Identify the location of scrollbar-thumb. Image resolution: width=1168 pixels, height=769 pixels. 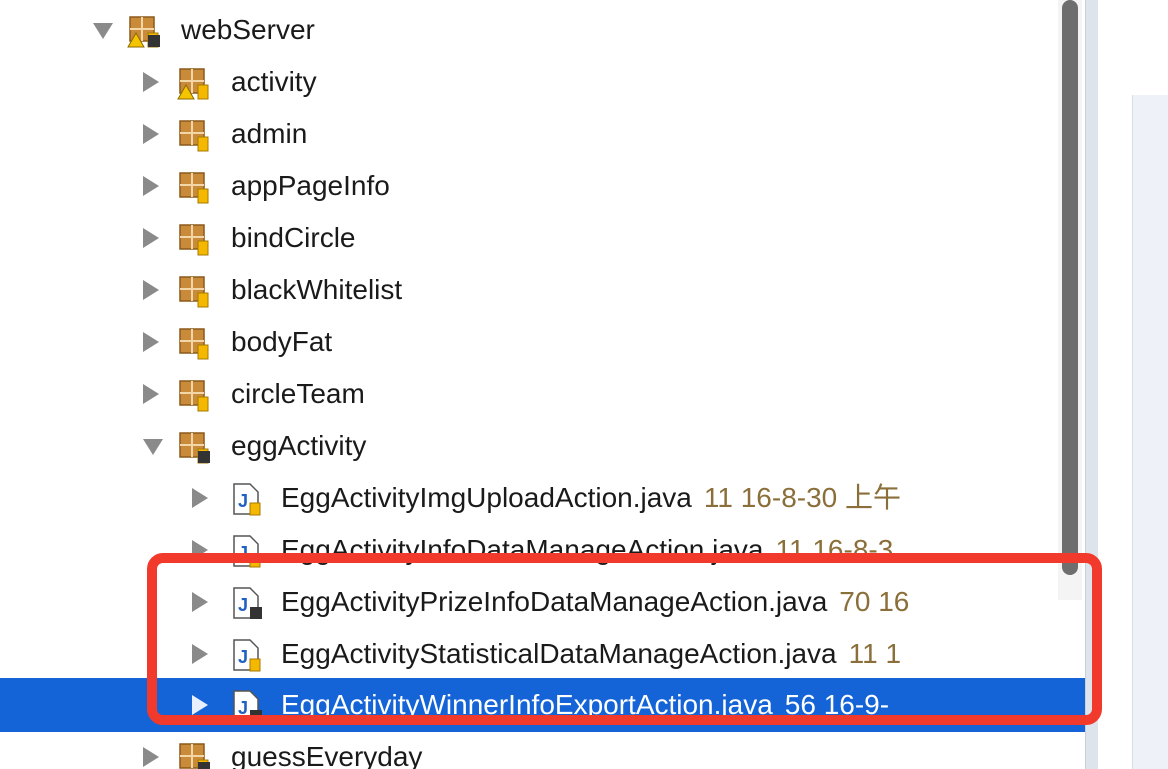
(1070, 287).